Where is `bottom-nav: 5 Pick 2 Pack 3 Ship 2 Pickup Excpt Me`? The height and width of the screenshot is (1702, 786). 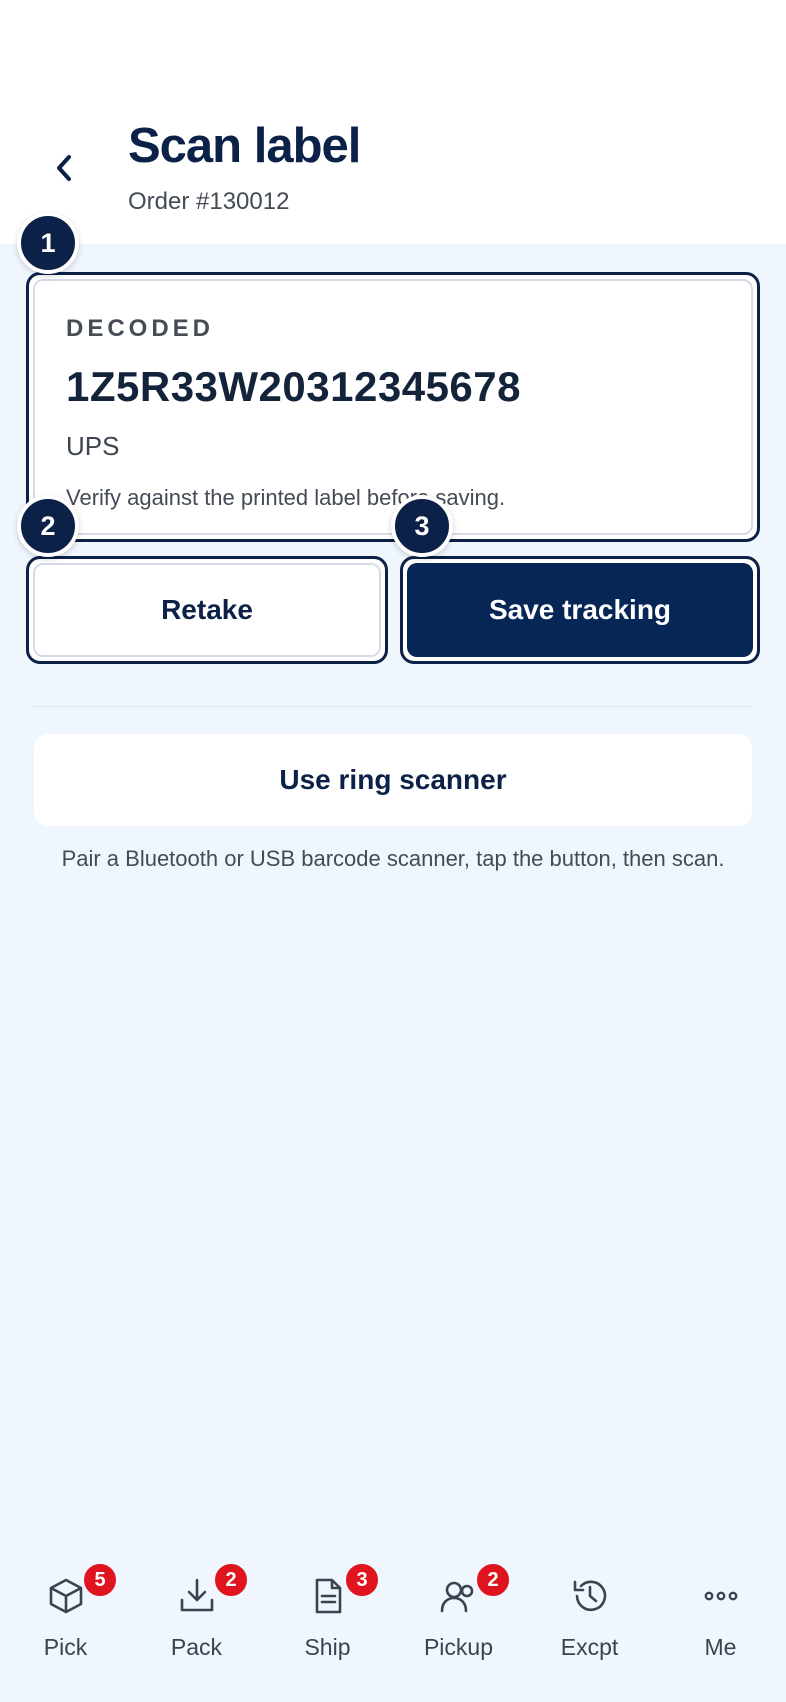 bottom-nav: 5 Pick 2 Pack 3 Ship 2 Pickup Excpt Me is located at coordinates (393, 1625).